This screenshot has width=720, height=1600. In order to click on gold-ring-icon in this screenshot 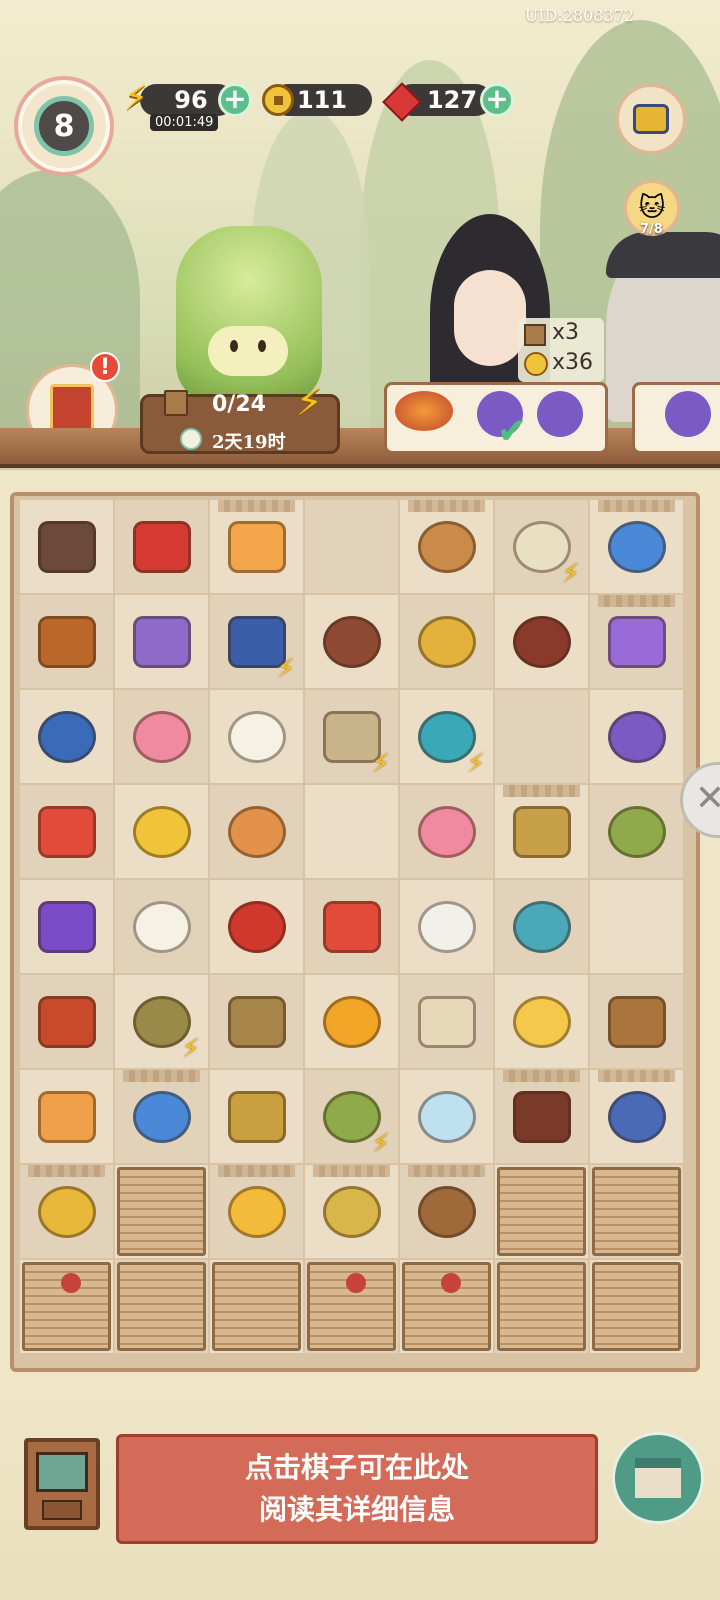, I will do `click(446, 641)`.